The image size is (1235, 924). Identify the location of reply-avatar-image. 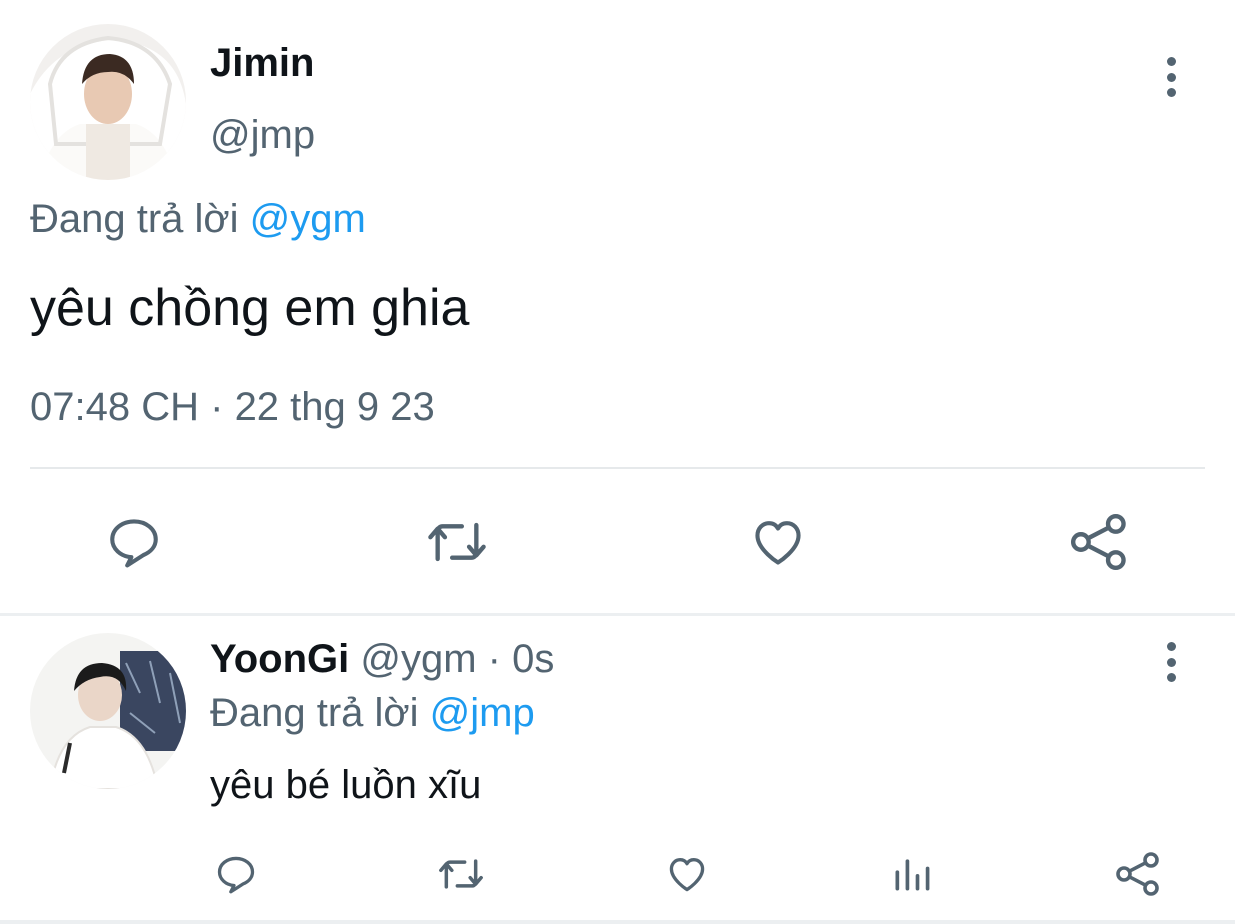
(108, 711).